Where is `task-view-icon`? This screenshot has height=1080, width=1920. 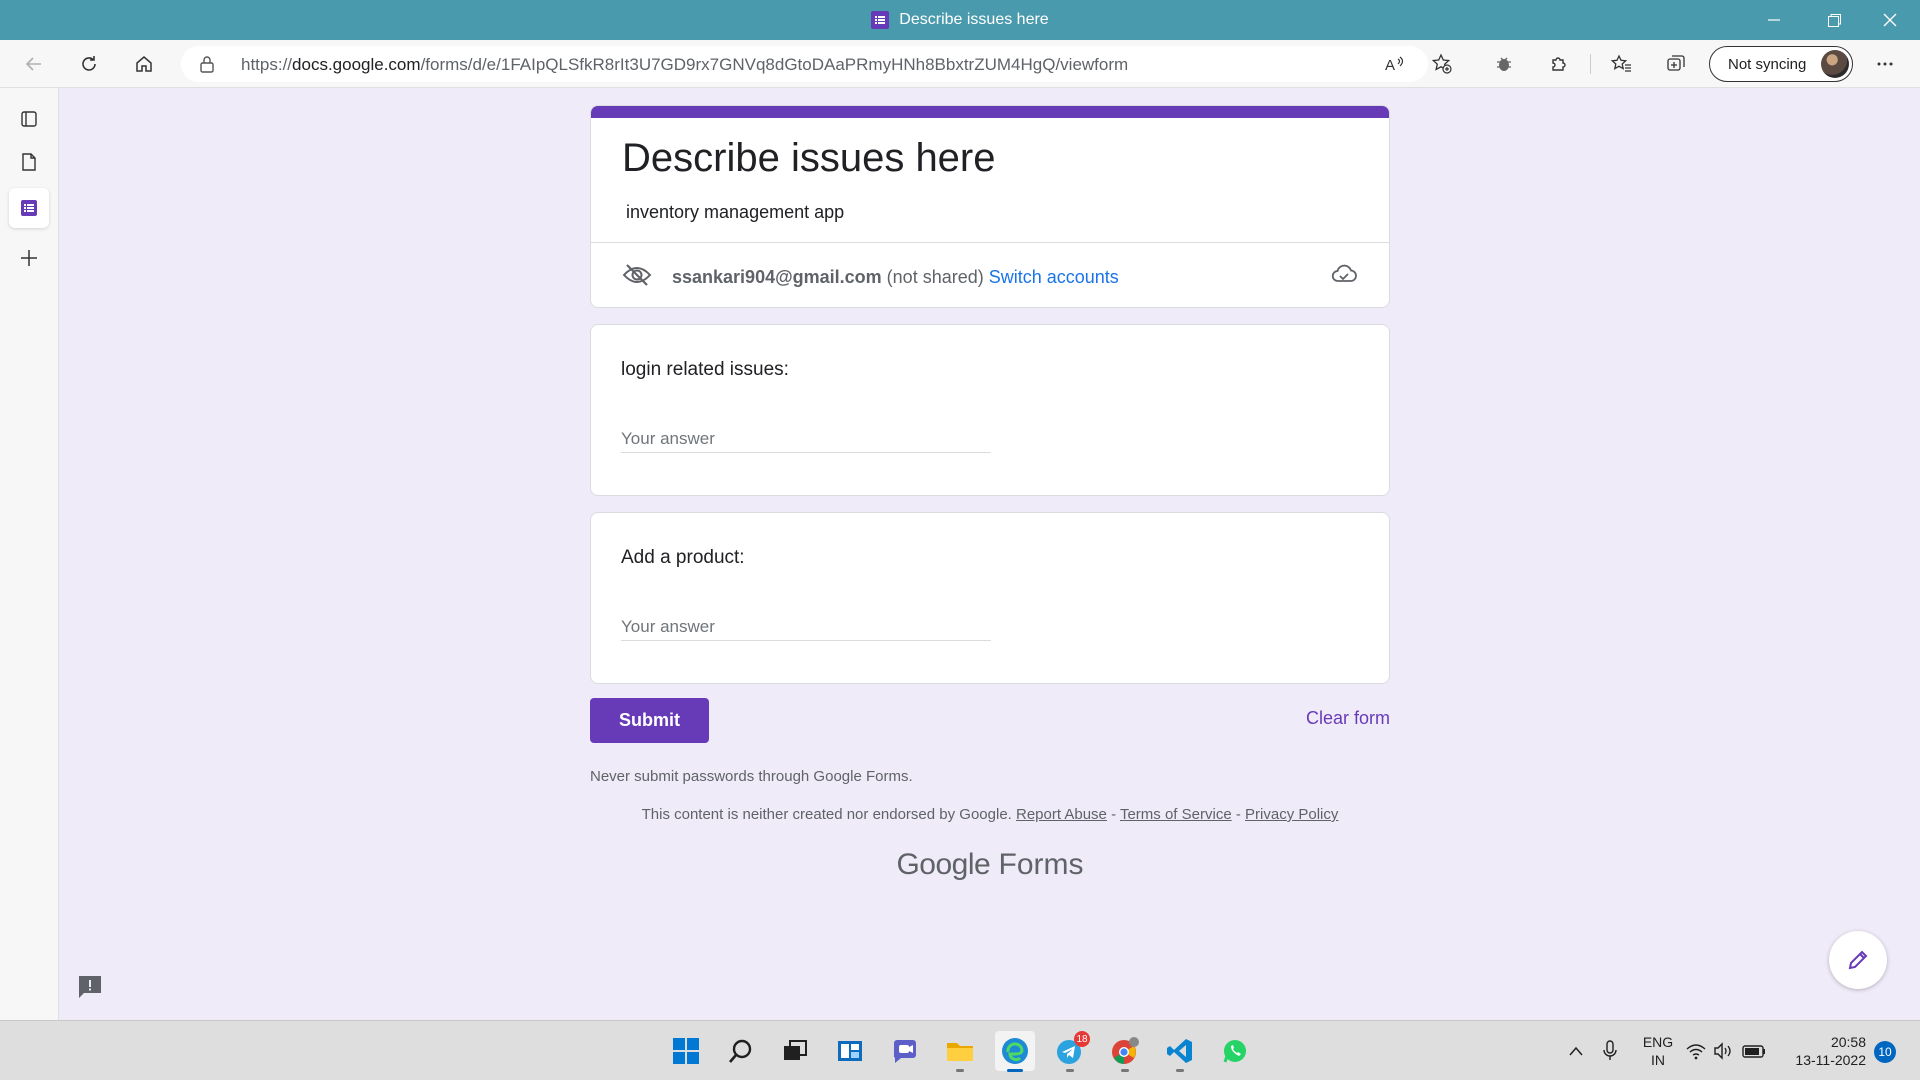 task-view-icon is located at coordinates (795, 1050).